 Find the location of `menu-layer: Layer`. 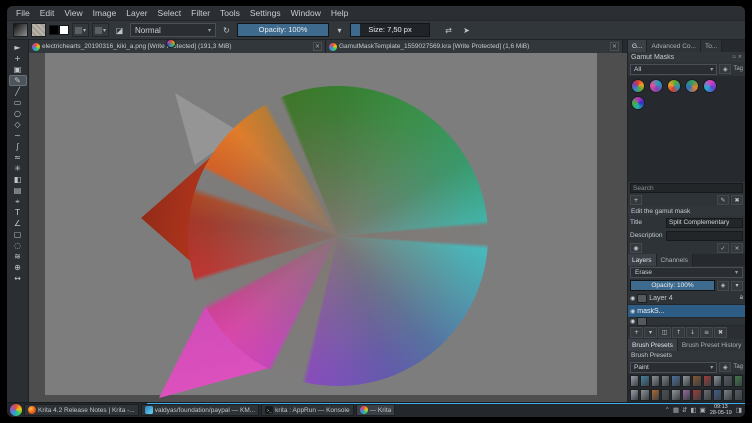

menu-layer: Layer is located at coordinates (136, 13).